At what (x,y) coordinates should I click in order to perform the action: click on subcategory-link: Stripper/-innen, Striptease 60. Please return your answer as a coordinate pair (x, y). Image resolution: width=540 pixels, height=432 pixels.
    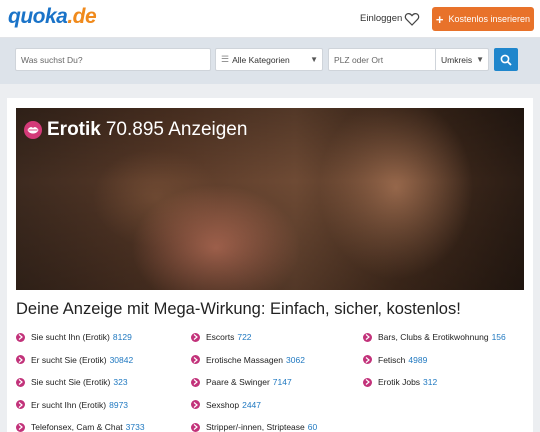
    Looking at the image, I should click on (254, 427).